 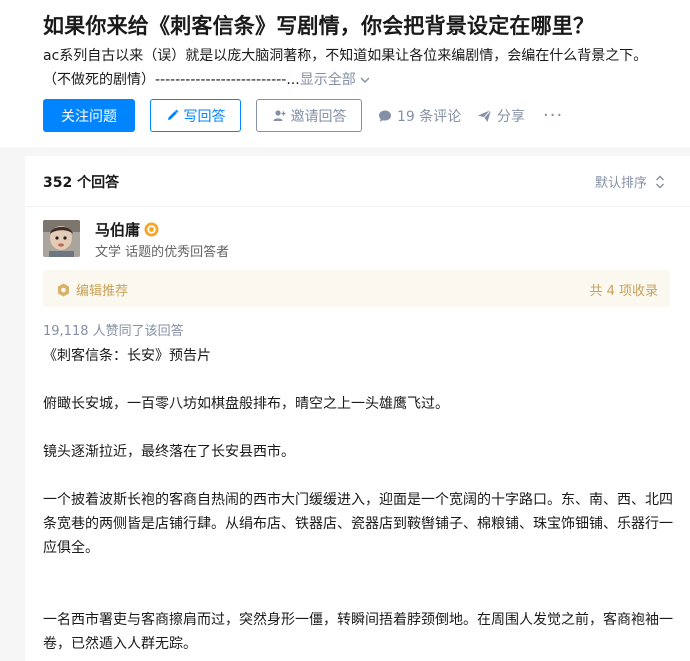 I want to click on invite-answer-button: 邀请回答, so click(x=309, y=115).